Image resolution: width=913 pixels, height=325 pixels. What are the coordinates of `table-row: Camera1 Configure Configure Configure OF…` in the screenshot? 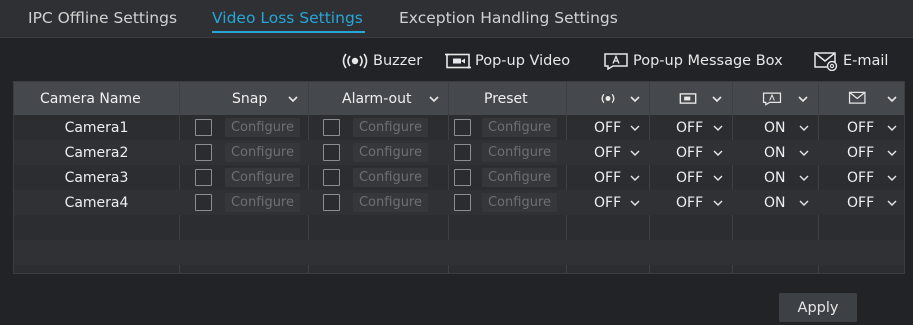 It's located at (459, 127).